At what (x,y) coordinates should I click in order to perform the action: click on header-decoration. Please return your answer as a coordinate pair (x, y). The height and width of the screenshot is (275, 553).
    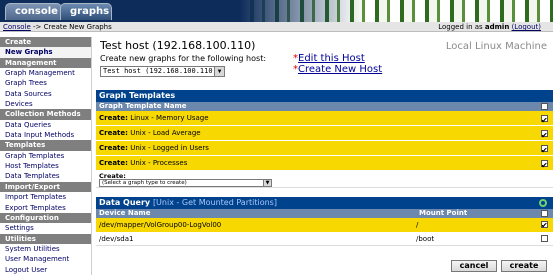
    Looking at the image, I should click on (396, 11).